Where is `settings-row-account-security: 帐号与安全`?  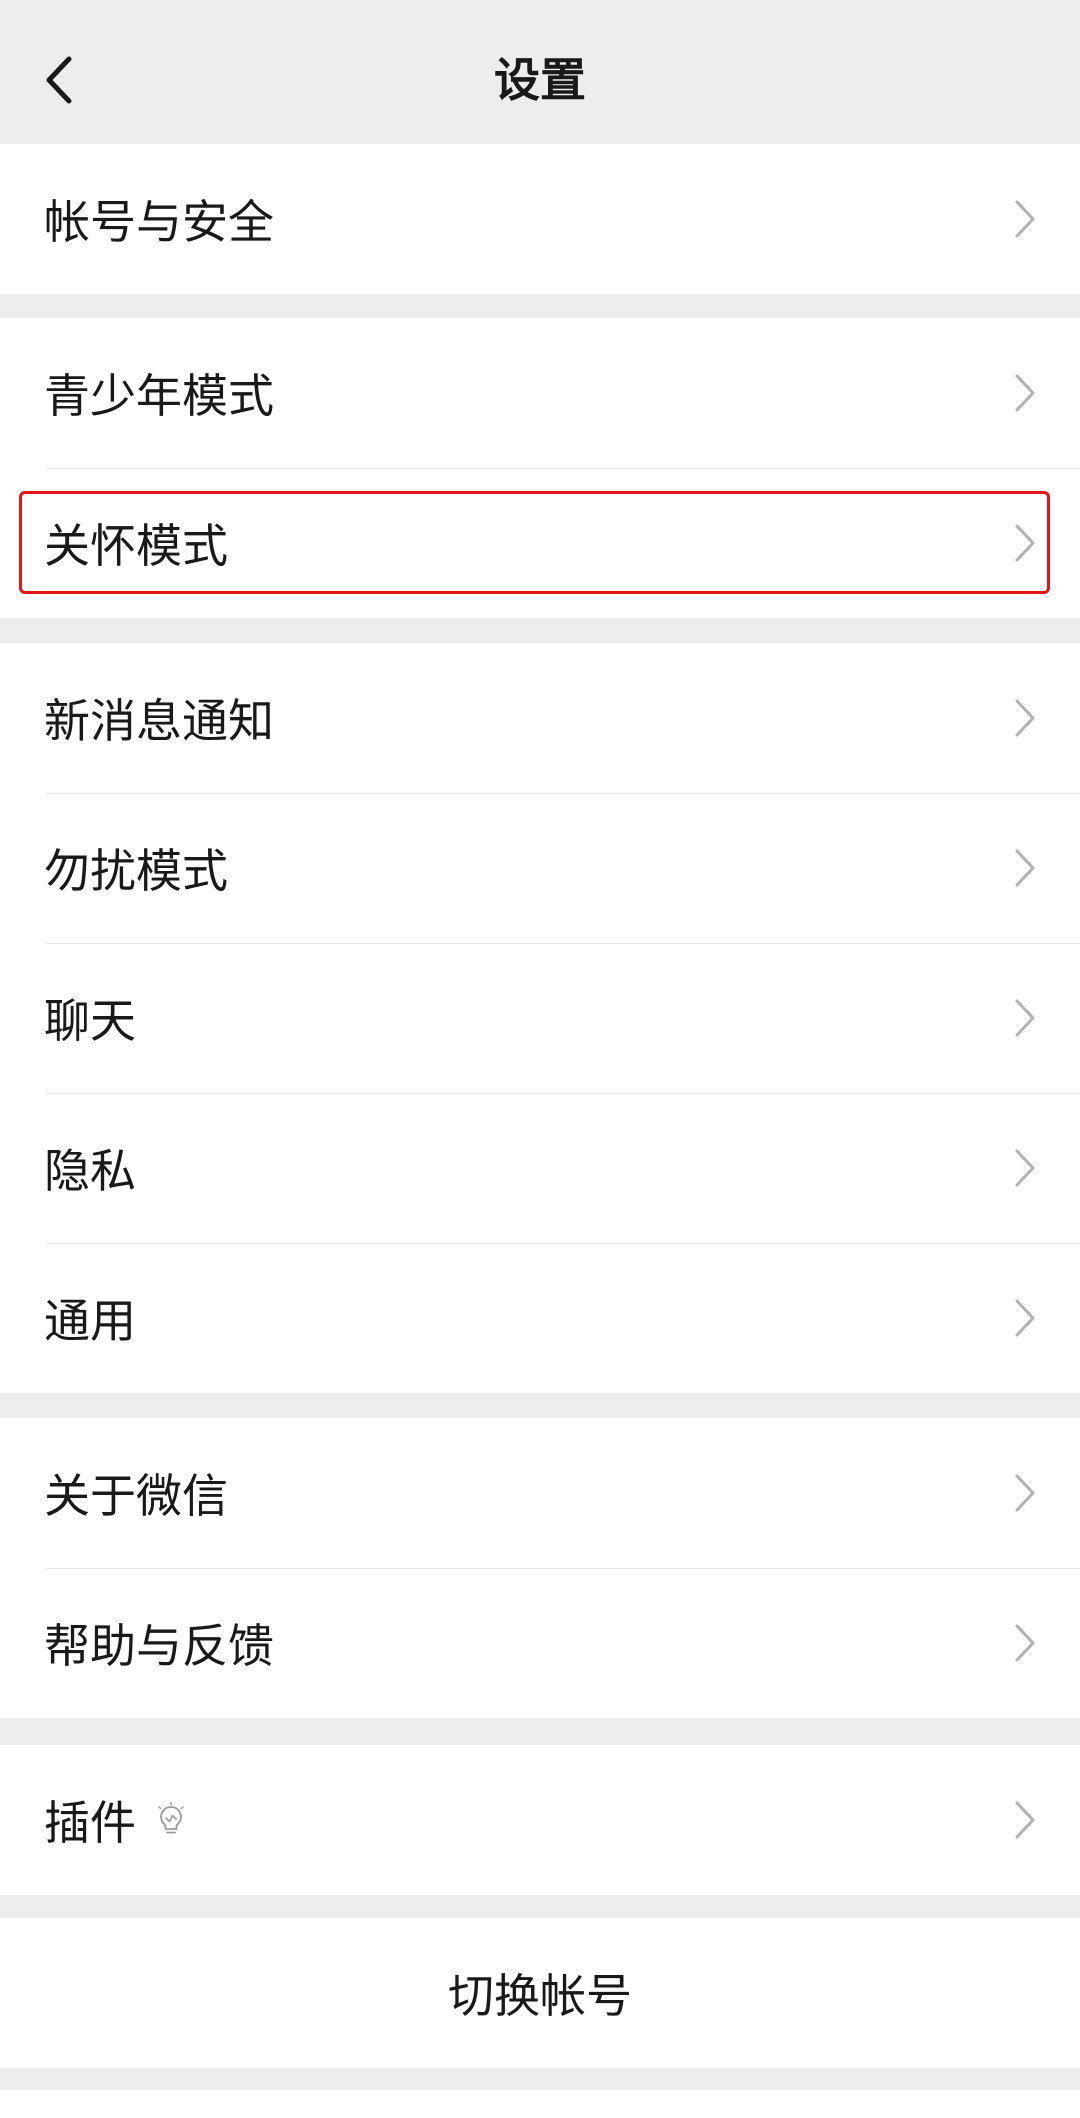
settings-row-account-security: 帐号与安全 is located at coordinates (540, 219).